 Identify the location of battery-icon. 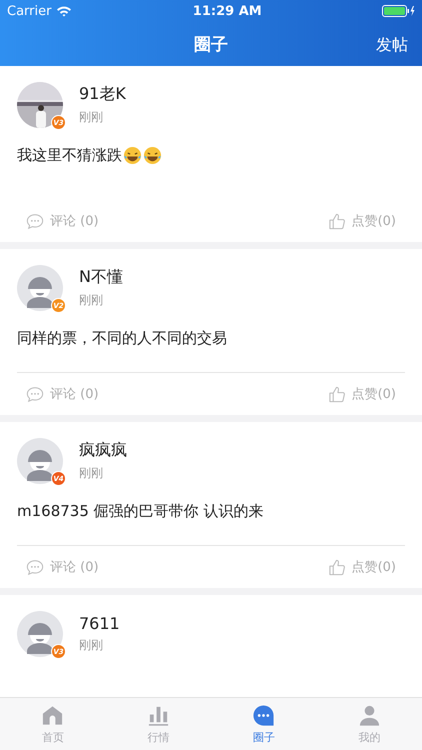
(399, 11).